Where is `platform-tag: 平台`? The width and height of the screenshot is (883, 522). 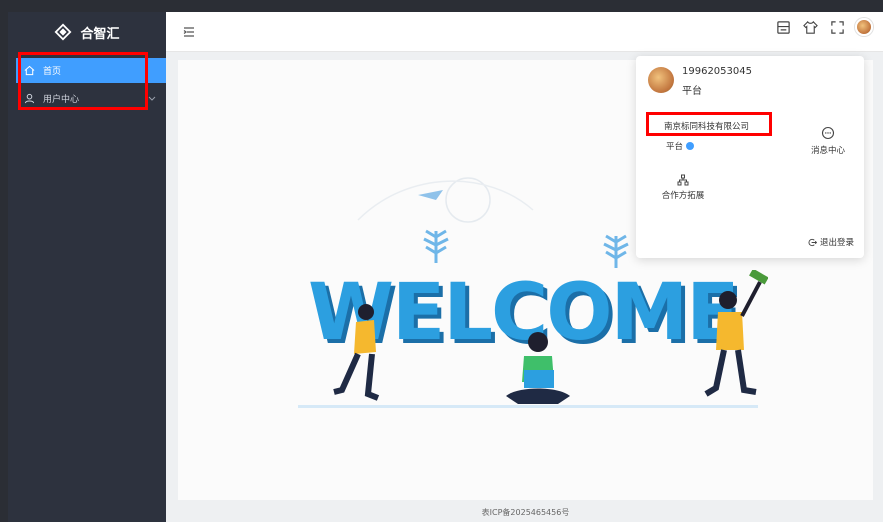 platform-tag: 平台 is located at coordinates (680, 146).